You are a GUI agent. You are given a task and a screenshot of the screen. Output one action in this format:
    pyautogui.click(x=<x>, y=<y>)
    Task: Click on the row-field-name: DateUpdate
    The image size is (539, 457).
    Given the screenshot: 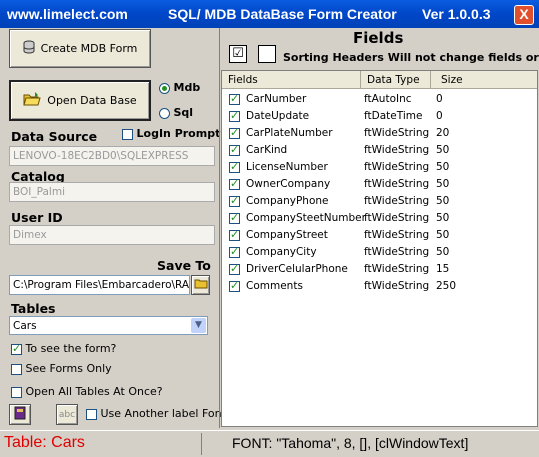 What is the action you would take?
    pyautogui.click(x=278, y=116)
    